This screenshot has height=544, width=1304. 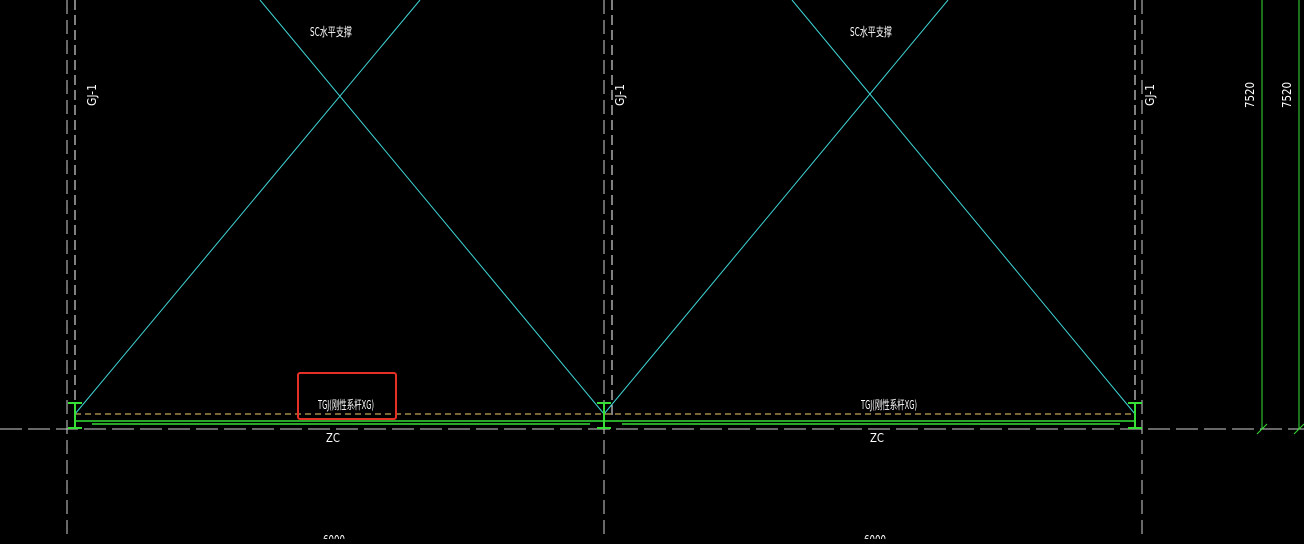 I want to click on beam-label-right: TGJ(刚性系杆XG), so click(x=888, y=405).